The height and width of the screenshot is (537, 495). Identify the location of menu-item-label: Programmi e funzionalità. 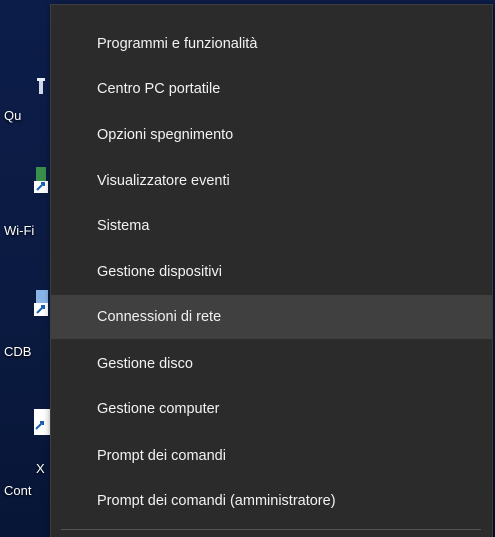
(177, 44).